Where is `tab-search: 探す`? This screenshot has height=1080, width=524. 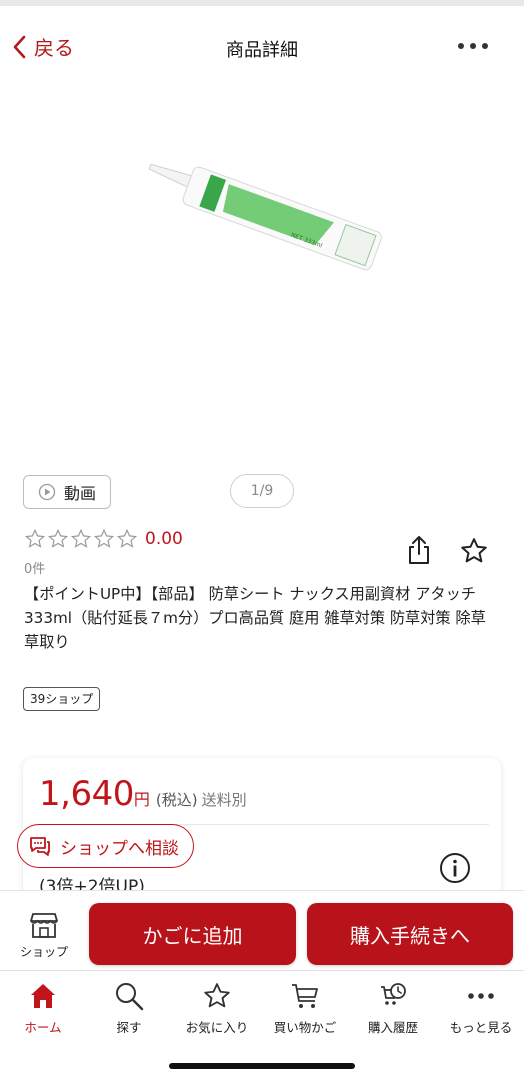
tab-search: 探す is located at coordinates (129, 1008).